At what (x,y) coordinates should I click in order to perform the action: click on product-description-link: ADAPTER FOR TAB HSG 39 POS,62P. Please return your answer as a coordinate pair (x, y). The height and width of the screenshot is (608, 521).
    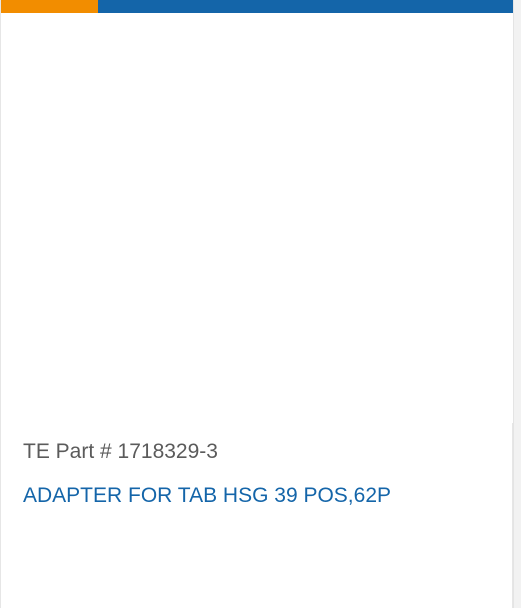
    Looking at the image, I should click on (207, 496).